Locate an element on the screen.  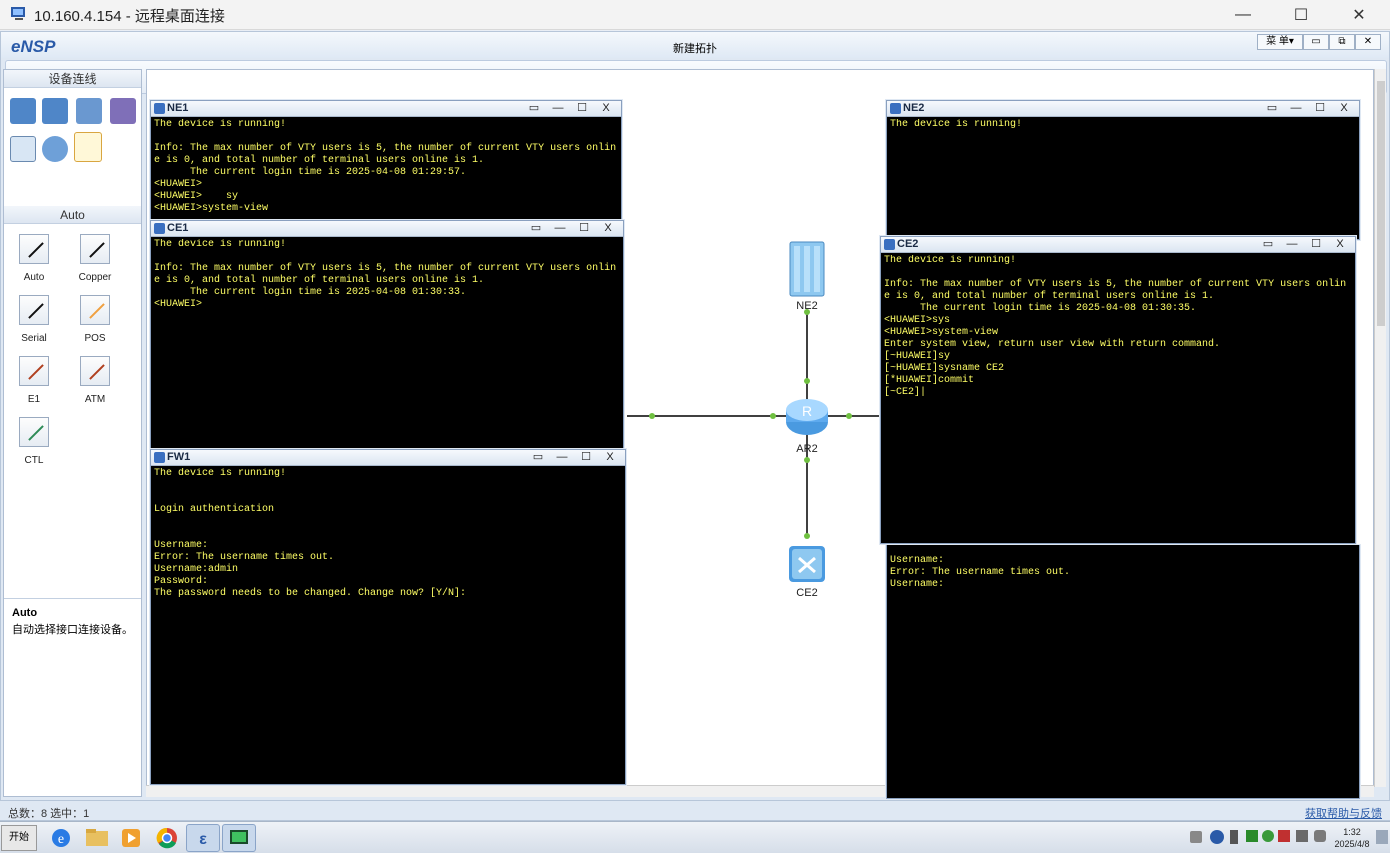
display-tray-icon is located at coordinates (1302, 836).